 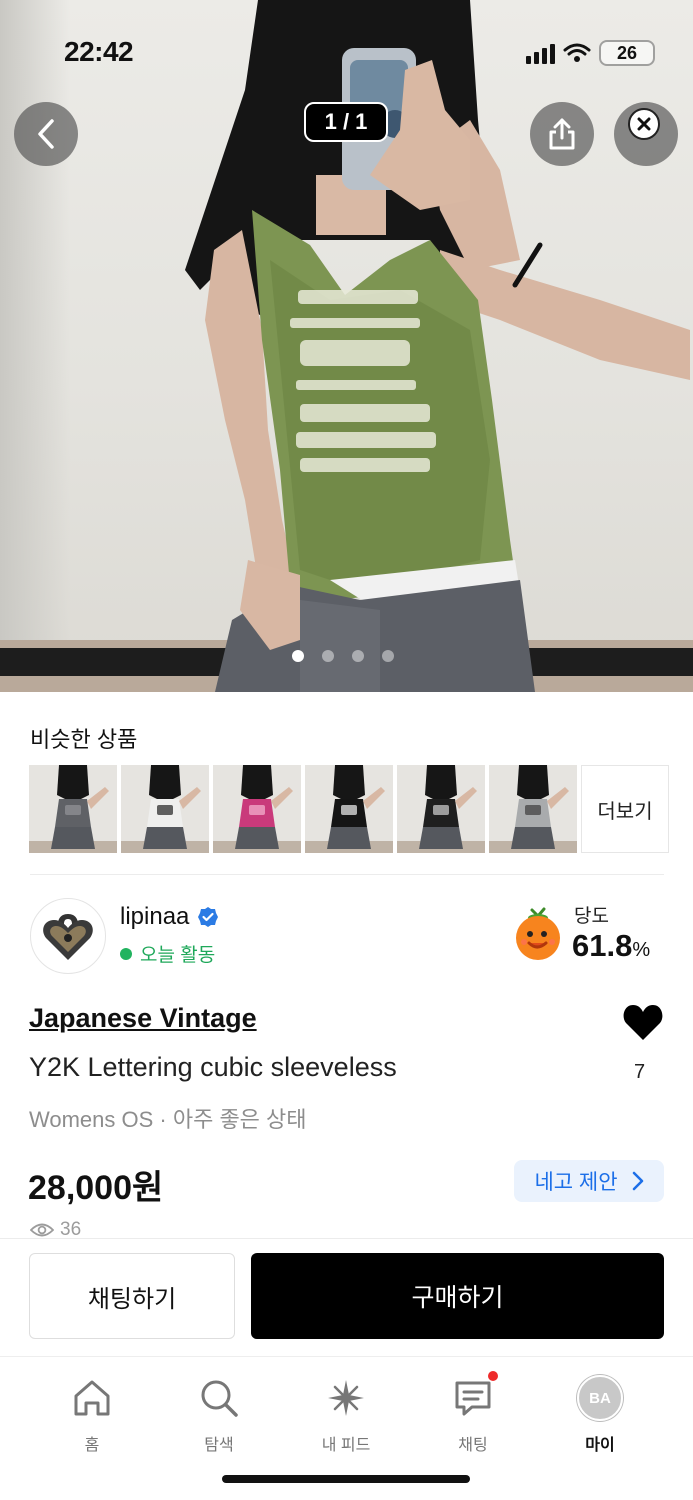 I want to click on share-button, so click(x=562, y=134).